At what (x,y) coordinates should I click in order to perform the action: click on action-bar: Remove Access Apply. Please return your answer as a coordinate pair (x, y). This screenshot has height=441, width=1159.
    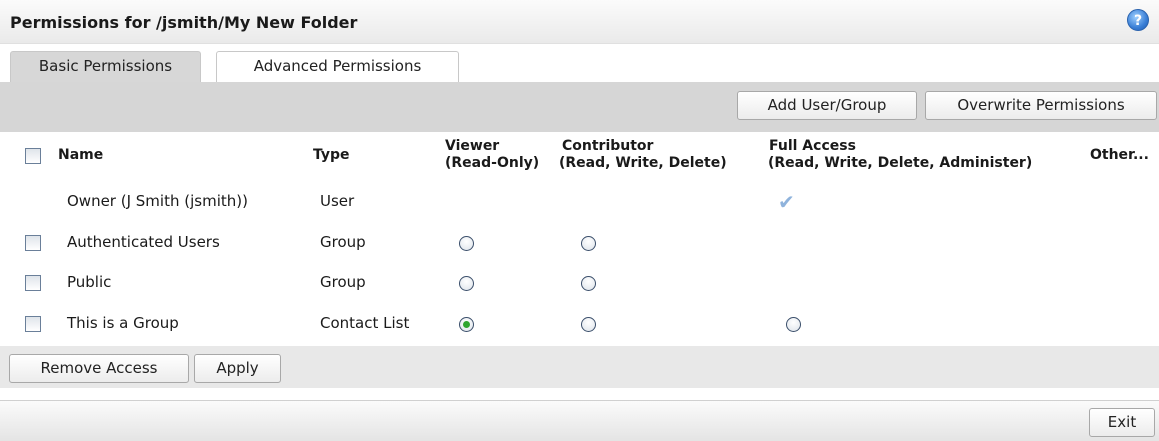
    Looking at the image, I should click on (579, 367).